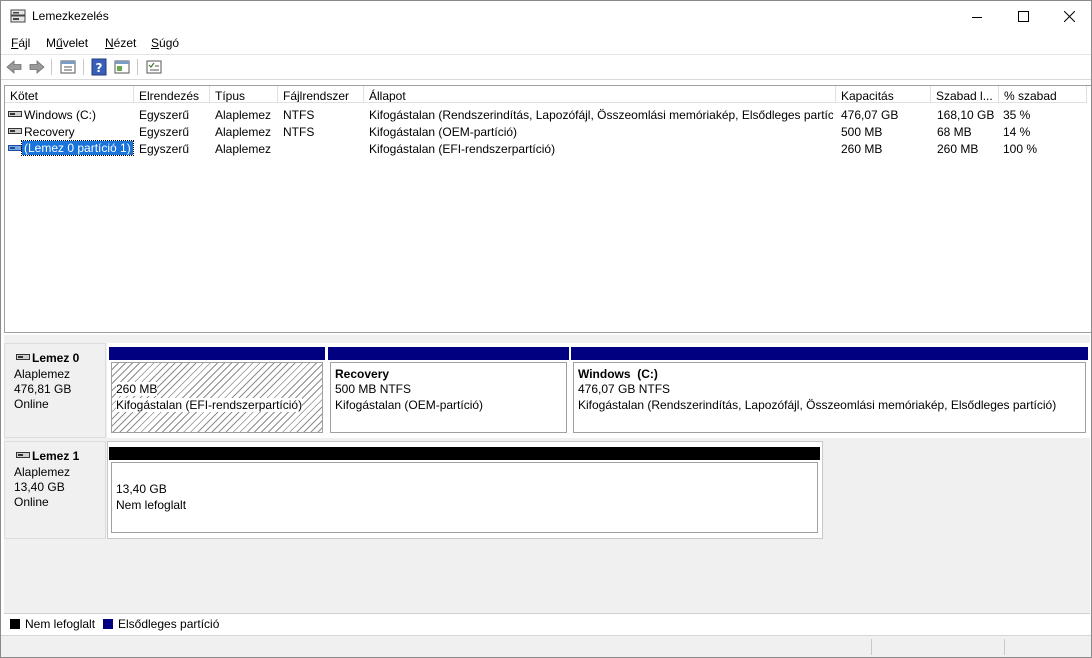 Image resolution: width=1092 pixels, height=658 pixels. Describe the element at coordinates (1020, 149) in the screenshot. I see `cell-percent-free: 100 %` at that location.